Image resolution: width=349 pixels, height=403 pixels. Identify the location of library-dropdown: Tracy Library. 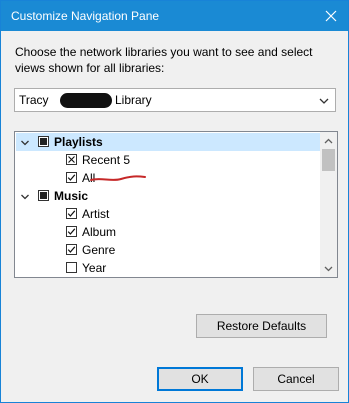
(175, 100).